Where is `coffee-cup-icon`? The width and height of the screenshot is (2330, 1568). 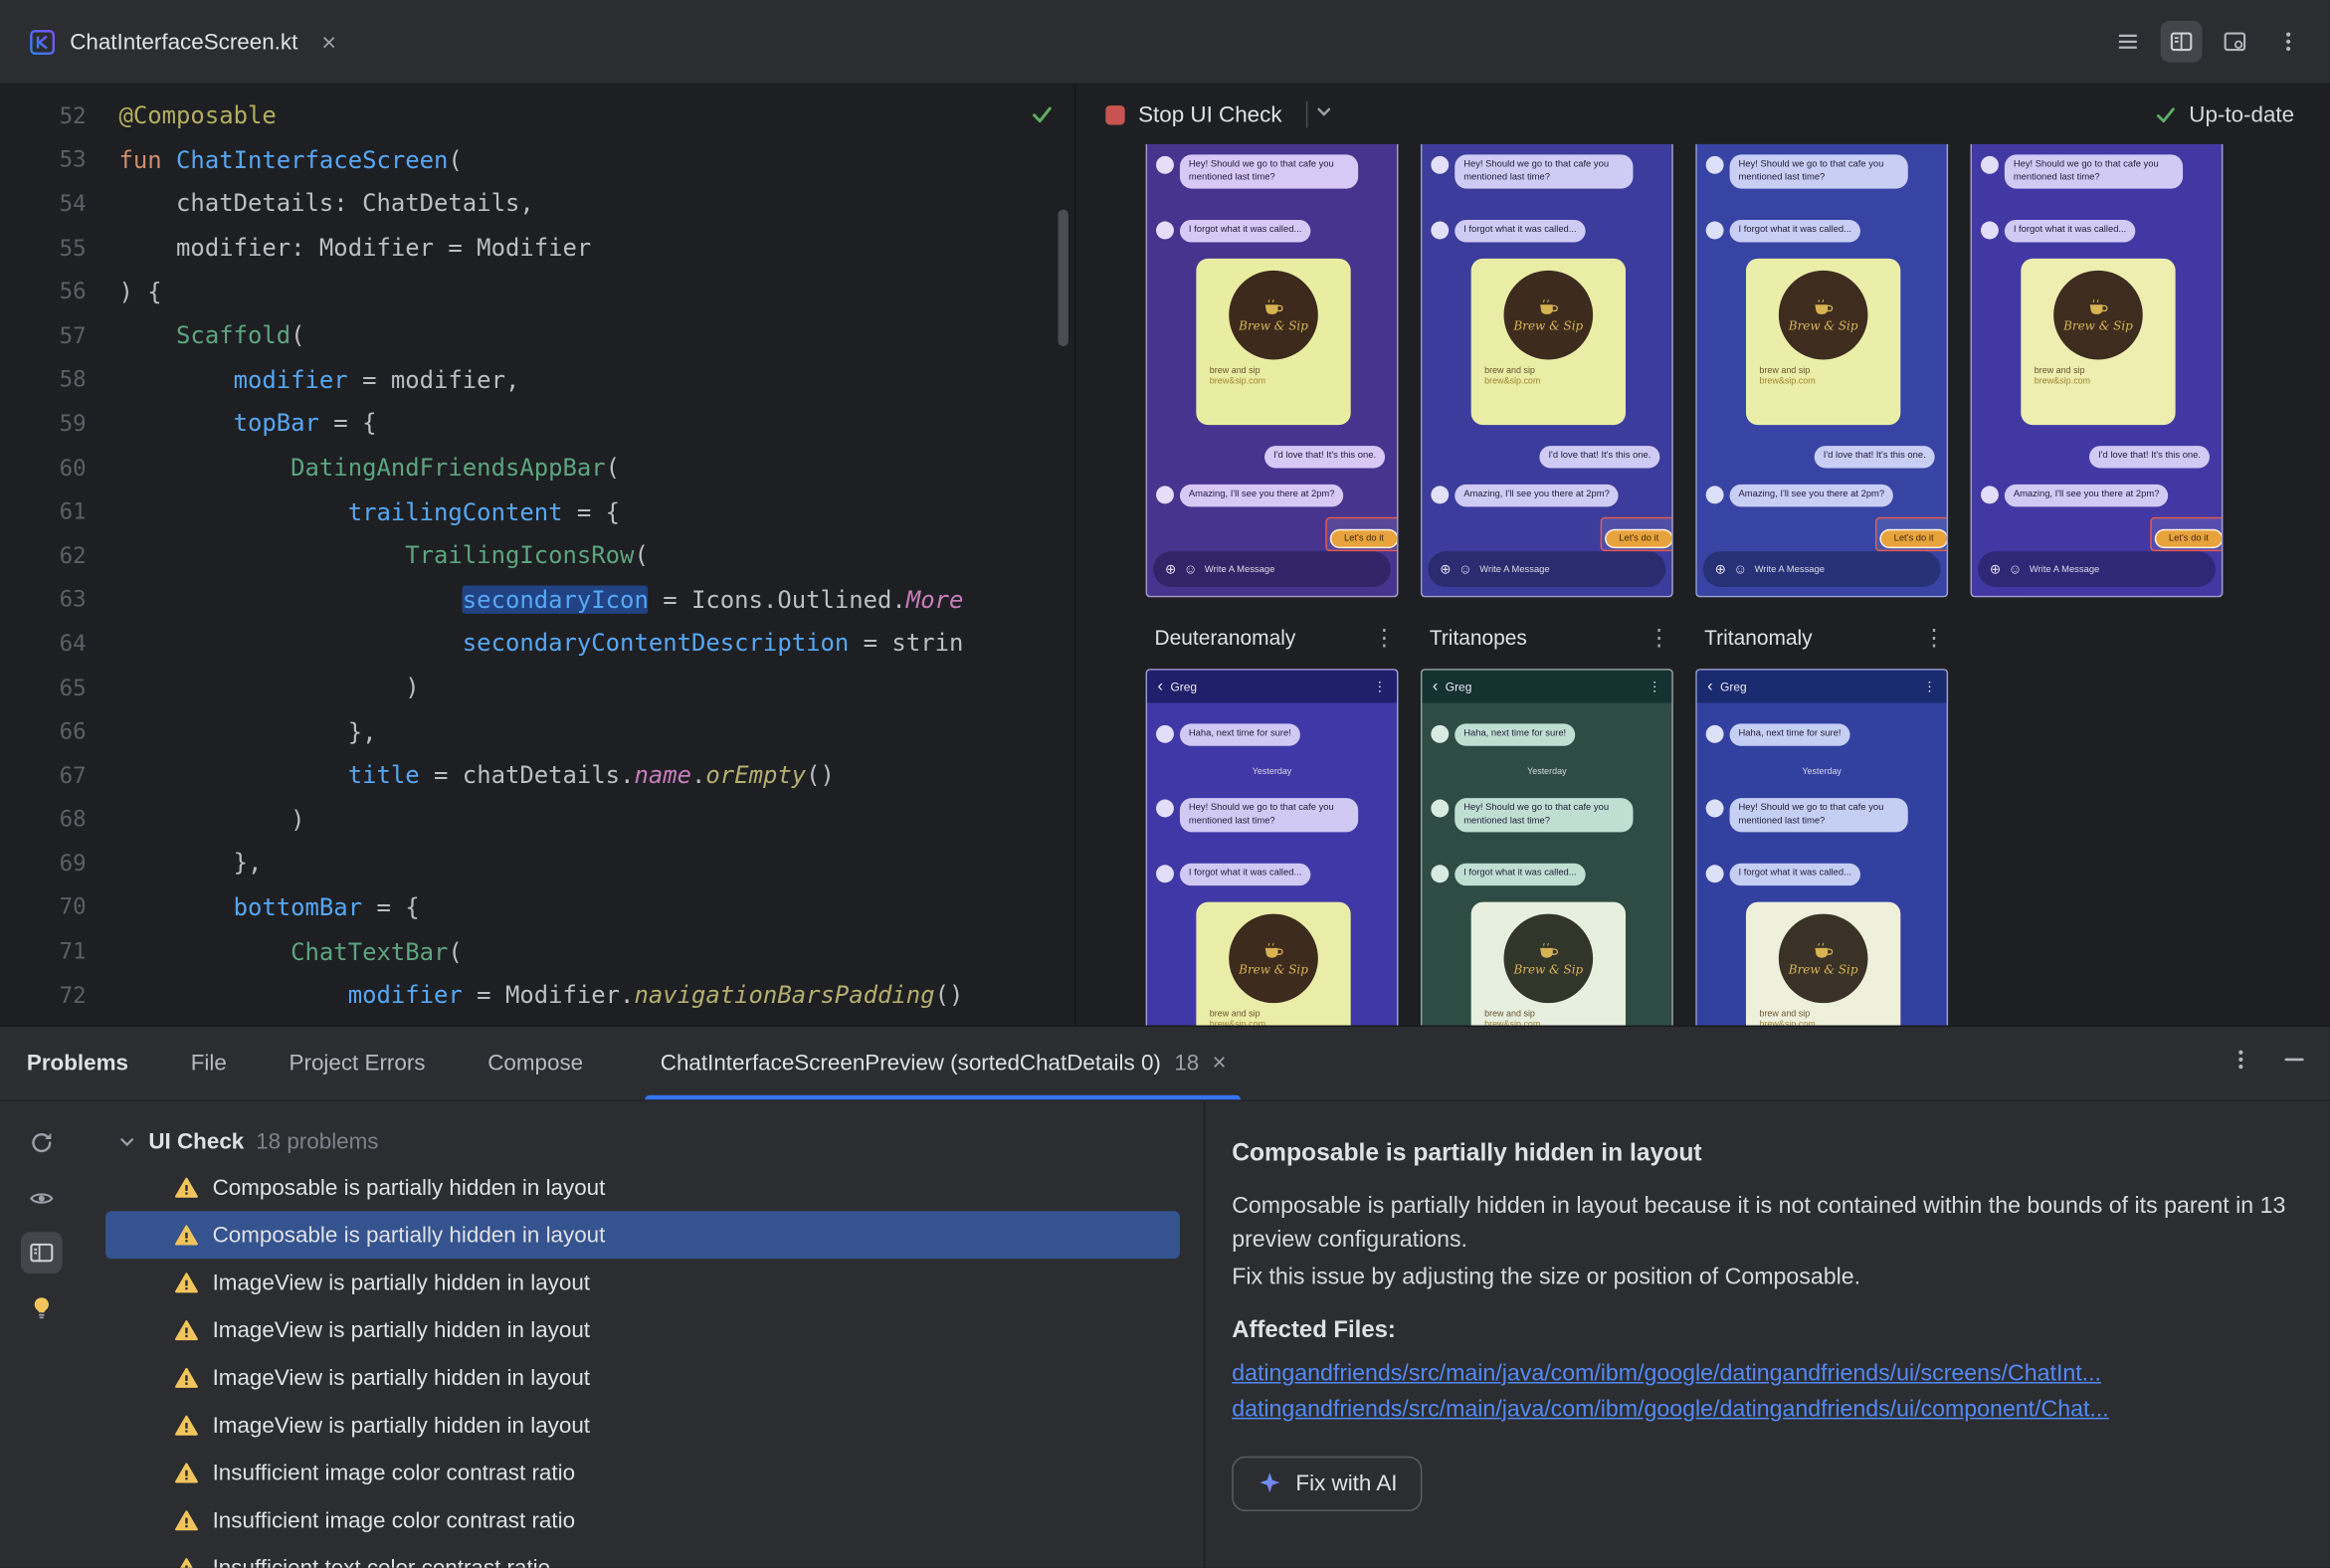 coffee-cup-icon is located at coordinates (2098, 306).